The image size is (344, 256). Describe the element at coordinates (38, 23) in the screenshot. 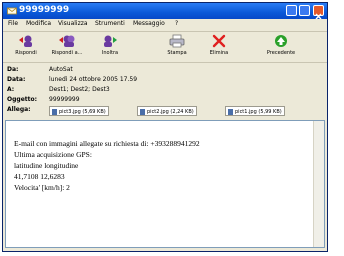

I see `menu-modifica: Modifica` at that location.